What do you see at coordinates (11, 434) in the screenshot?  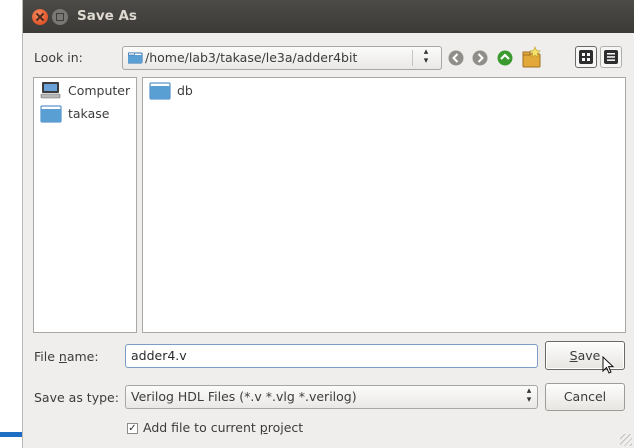 I see `background-accent-bar` at bounding box center [11, 434].